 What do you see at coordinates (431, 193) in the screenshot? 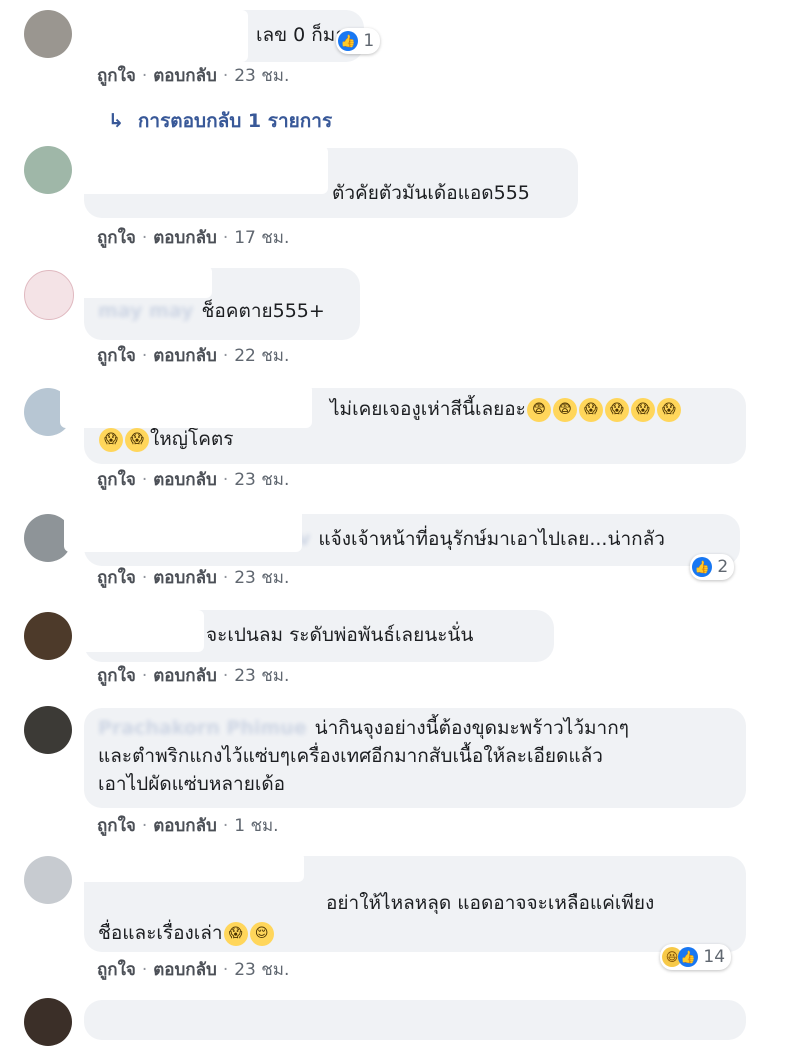
I see `comment-text: ตัวคัยตัวมันเด้อแอด555` at bounding box center [431, 193].